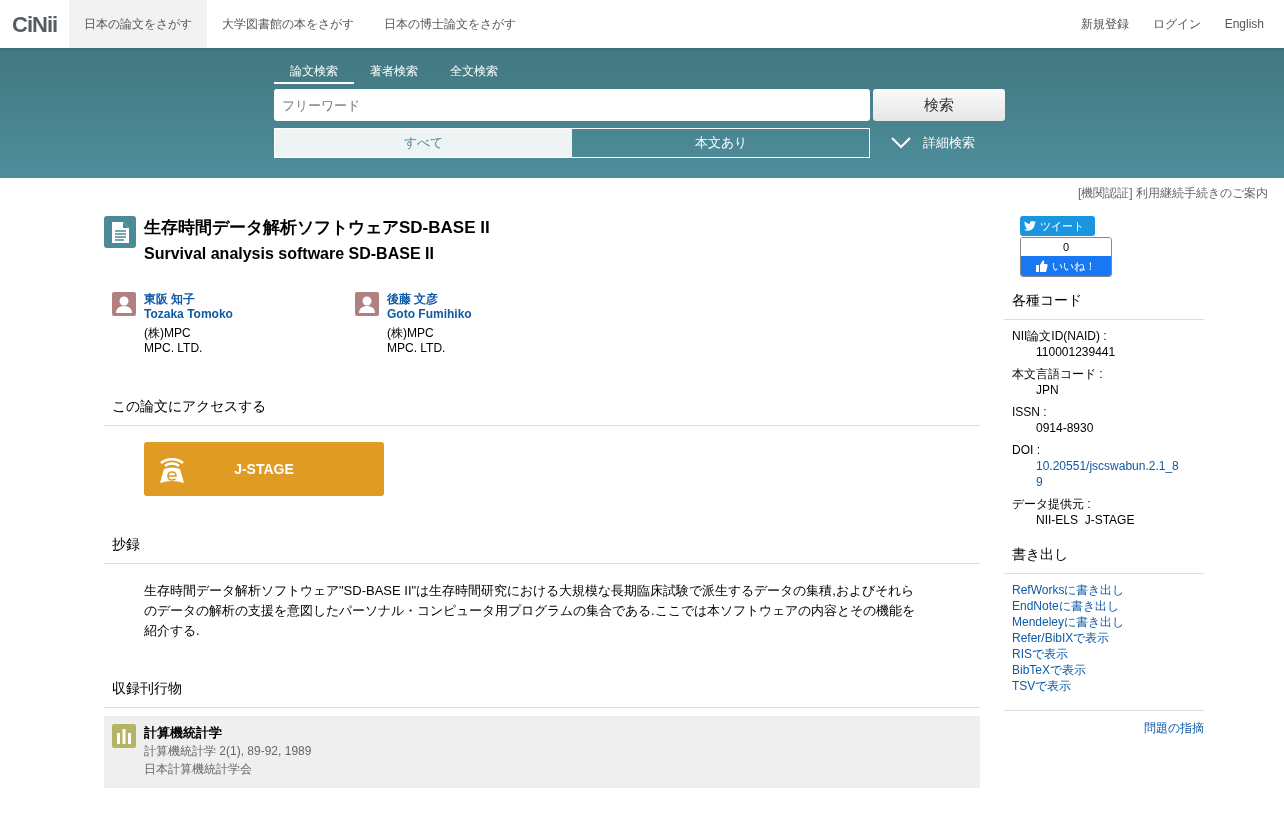 The height and width of the screenshot is (817, 1284). I want to click on section-heading: 抄録, so click(126, 544).